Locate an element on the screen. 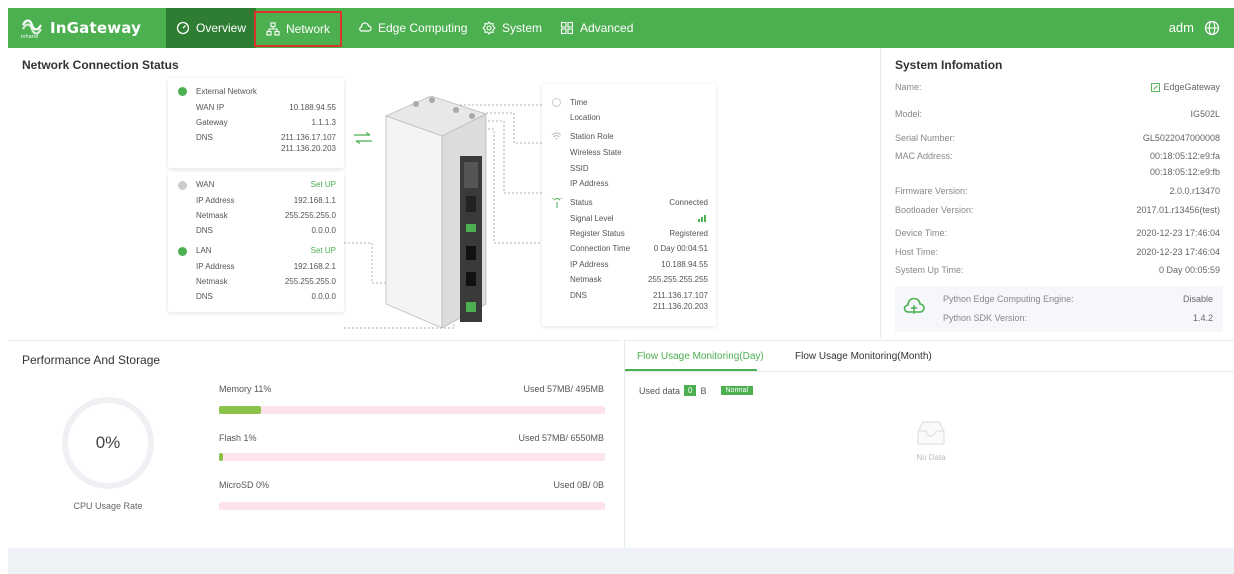 The height and width of the screenshot is (574, 1234). mac-address-value-2: 00:18:05:12:e9:fb is located at coordinates (1184, 172).